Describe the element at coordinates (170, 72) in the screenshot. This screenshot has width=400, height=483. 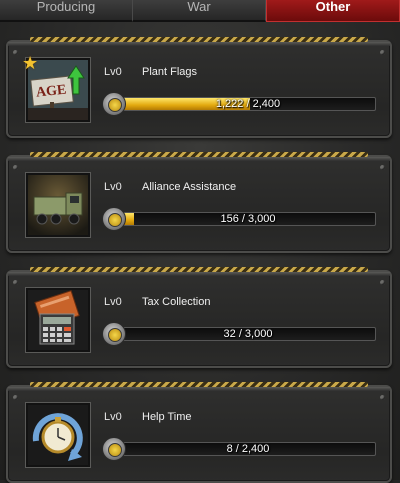
I see `task-title: Plant Flags` at that location.